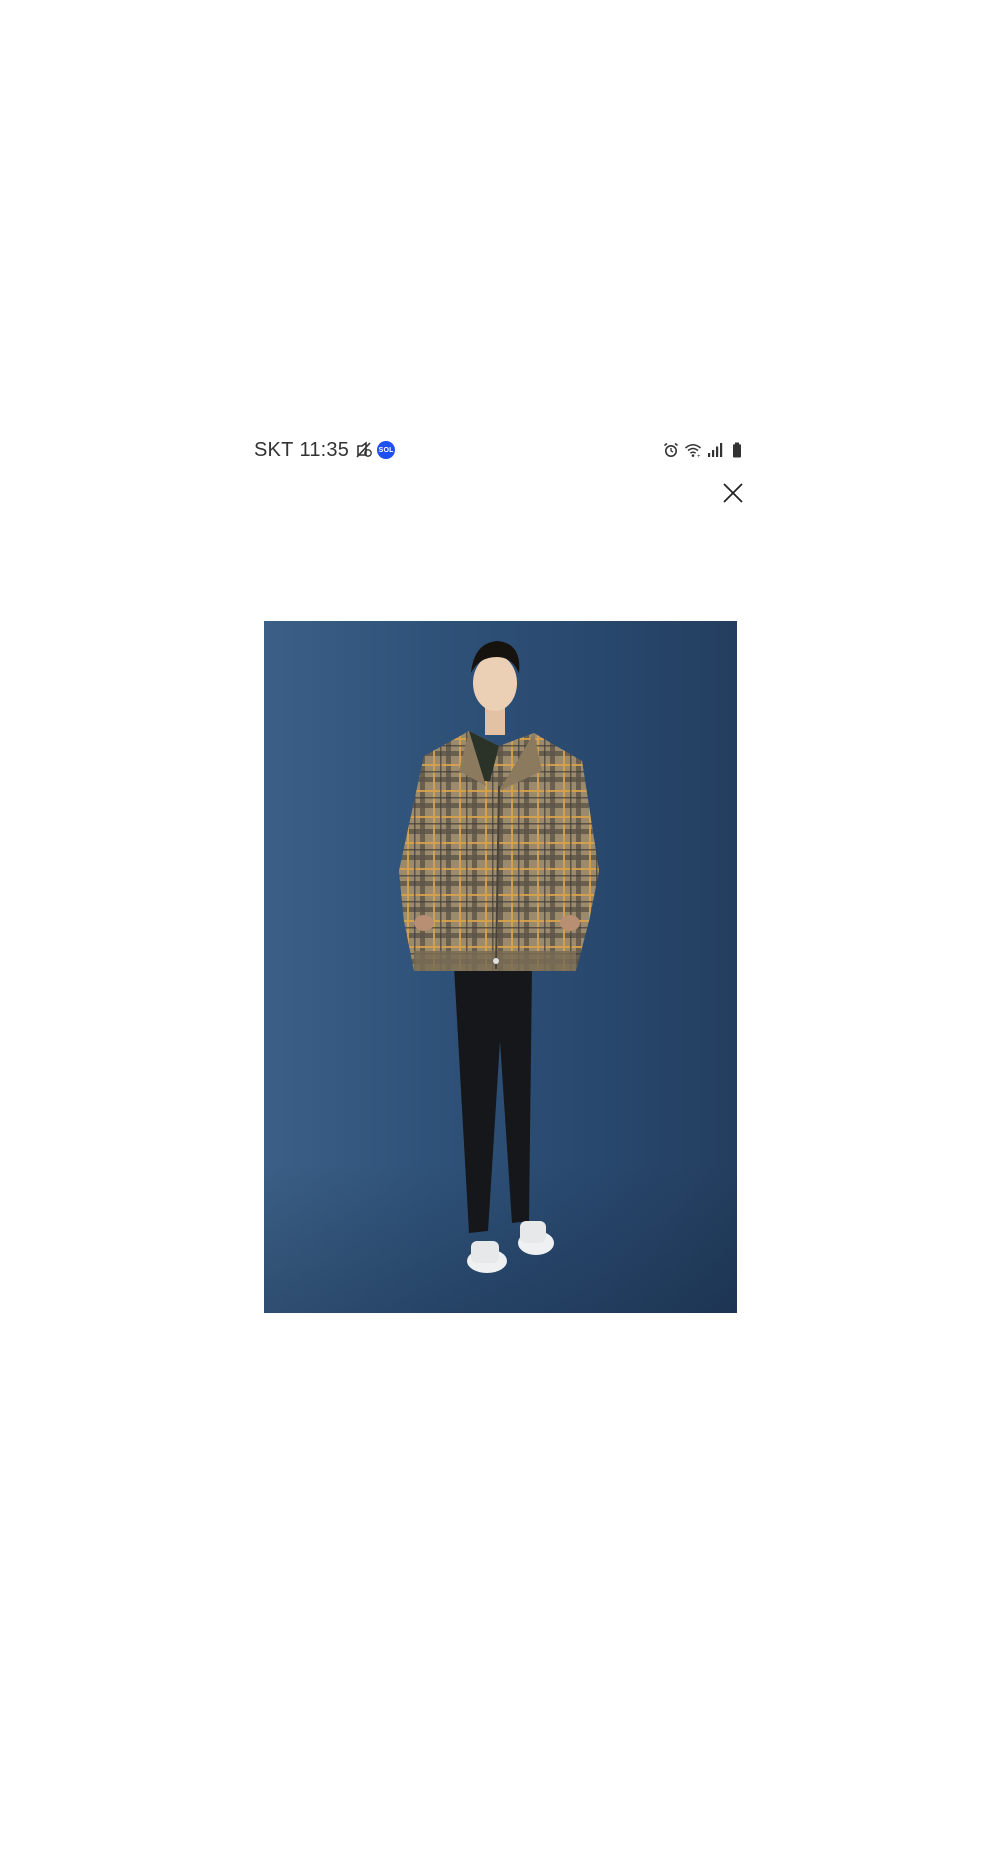  I want to click on signal-icon, so click(715, 450).